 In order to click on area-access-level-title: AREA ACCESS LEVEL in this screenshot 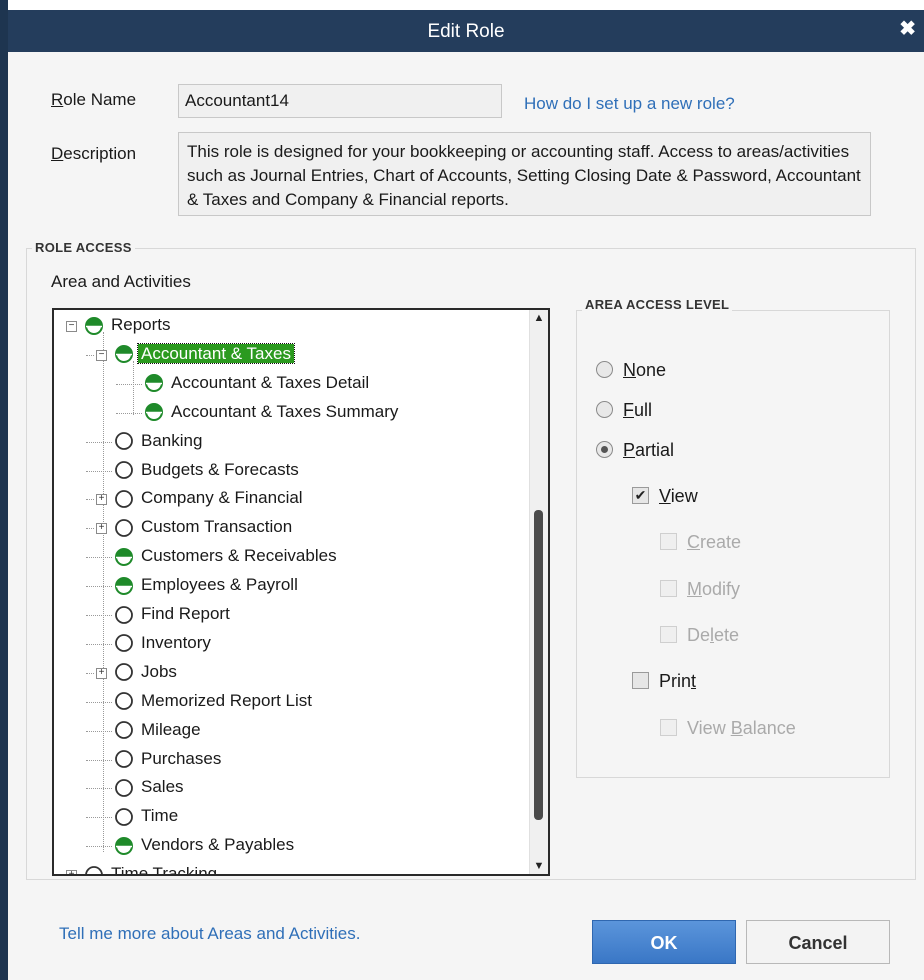, I will do `click(657, 304)`.